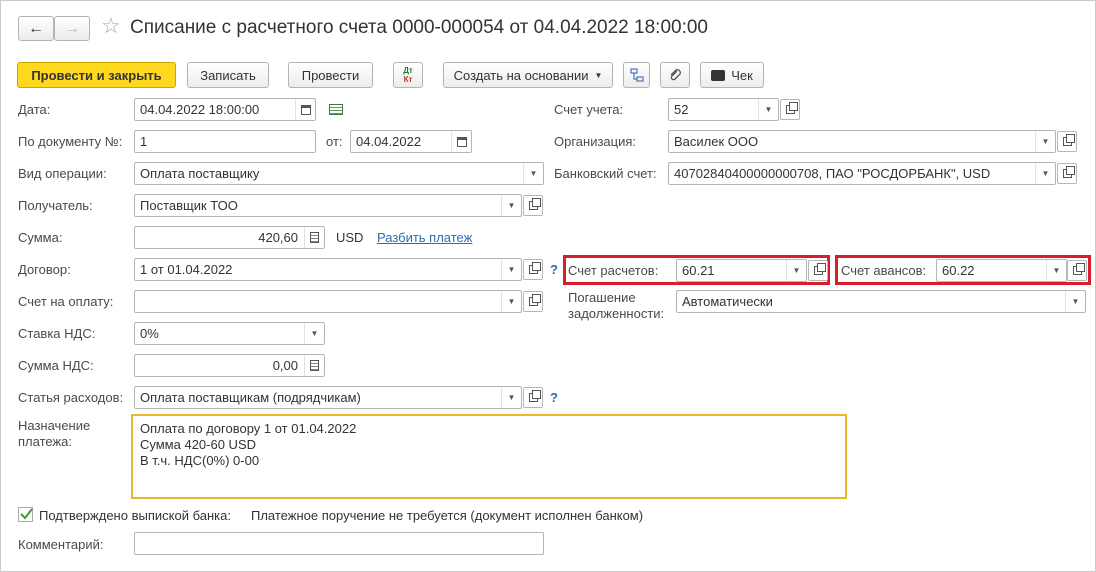 The width and height of the screenshot is (1096, 572). I want to click on arrow-right-icon: →, so click(72, 28).